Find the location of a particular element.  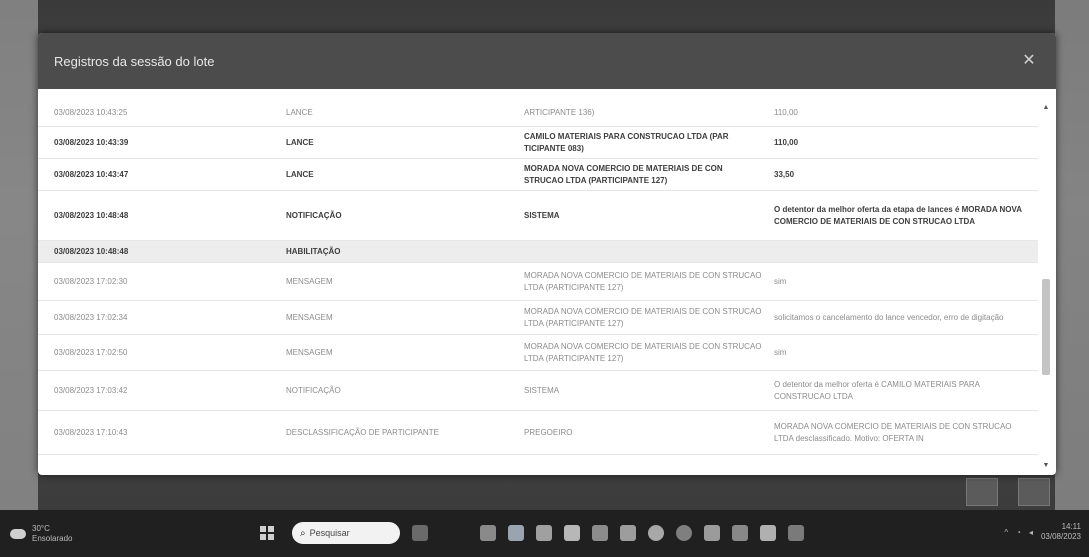

windows-start-icon is located at coordinates (267, 533).